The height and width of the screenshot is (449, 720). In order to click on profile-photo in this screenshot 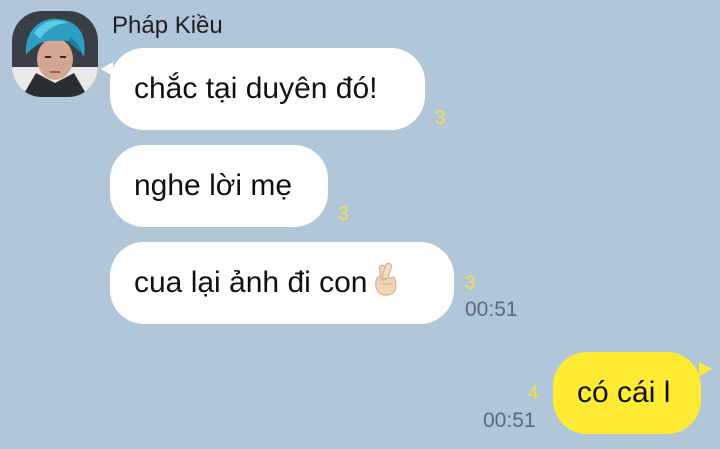, I will do `click(55, 54)`.